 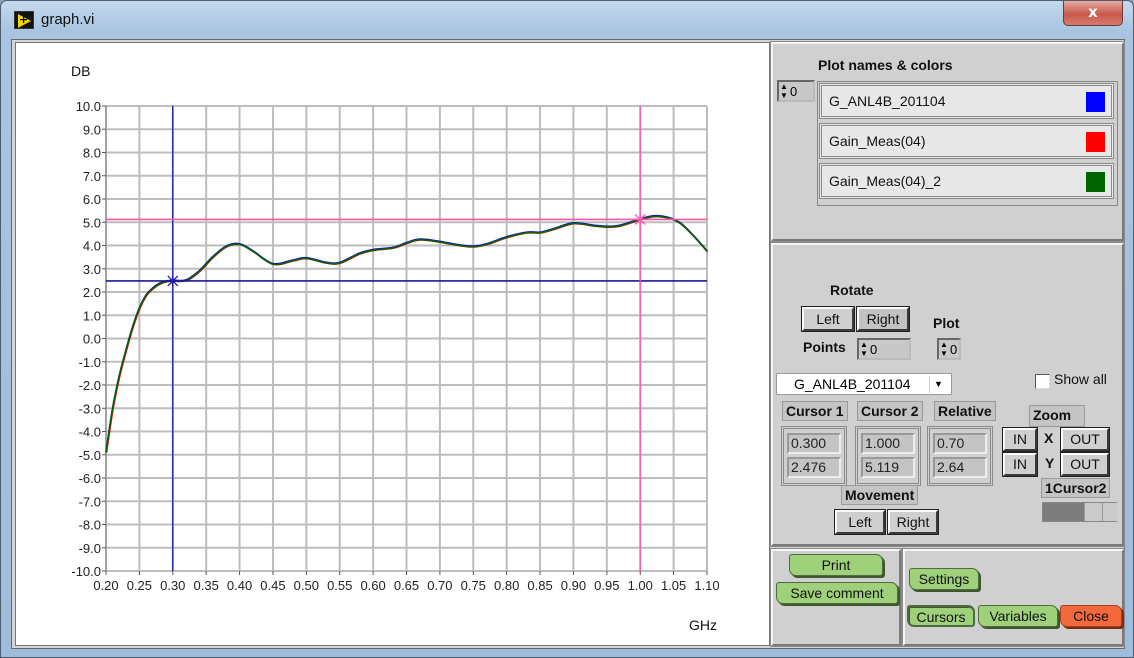 I want to click on x-tick-label: 0.85, so click(x=539, y=585).